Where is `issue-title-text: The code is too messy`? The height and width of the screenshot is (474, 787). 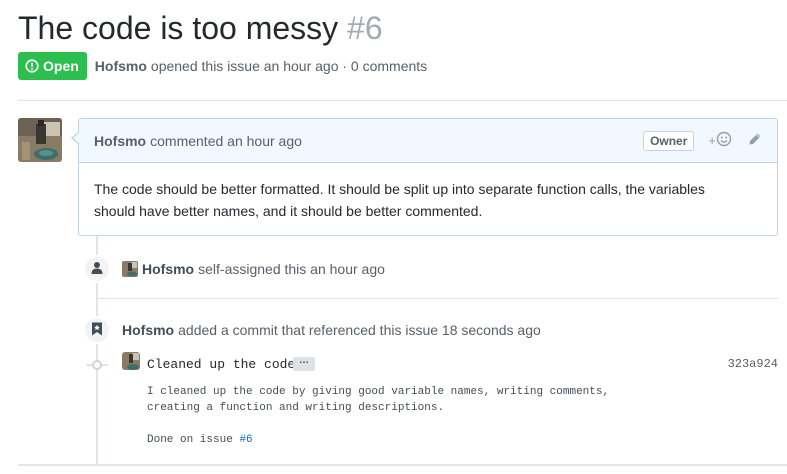
issue-title-text: The code is too messy is located at coordinates (178, 28).